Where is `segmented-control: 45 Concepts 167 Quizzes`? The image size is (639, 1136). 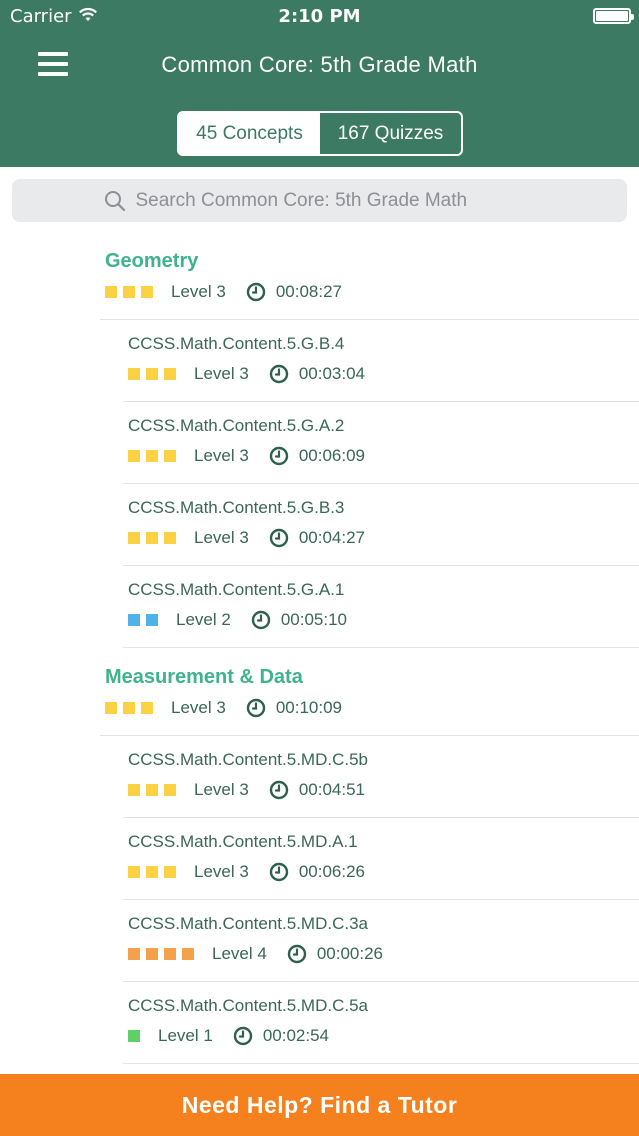
segmented-control: 45 Concepts 167 Quizzes is located at coordinates (320, 133).